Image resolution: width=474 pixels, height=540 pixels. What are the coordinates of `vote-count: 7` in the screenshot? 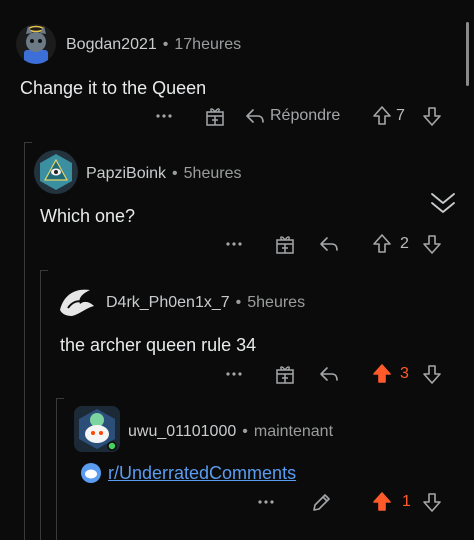 It's located at (400, 116).